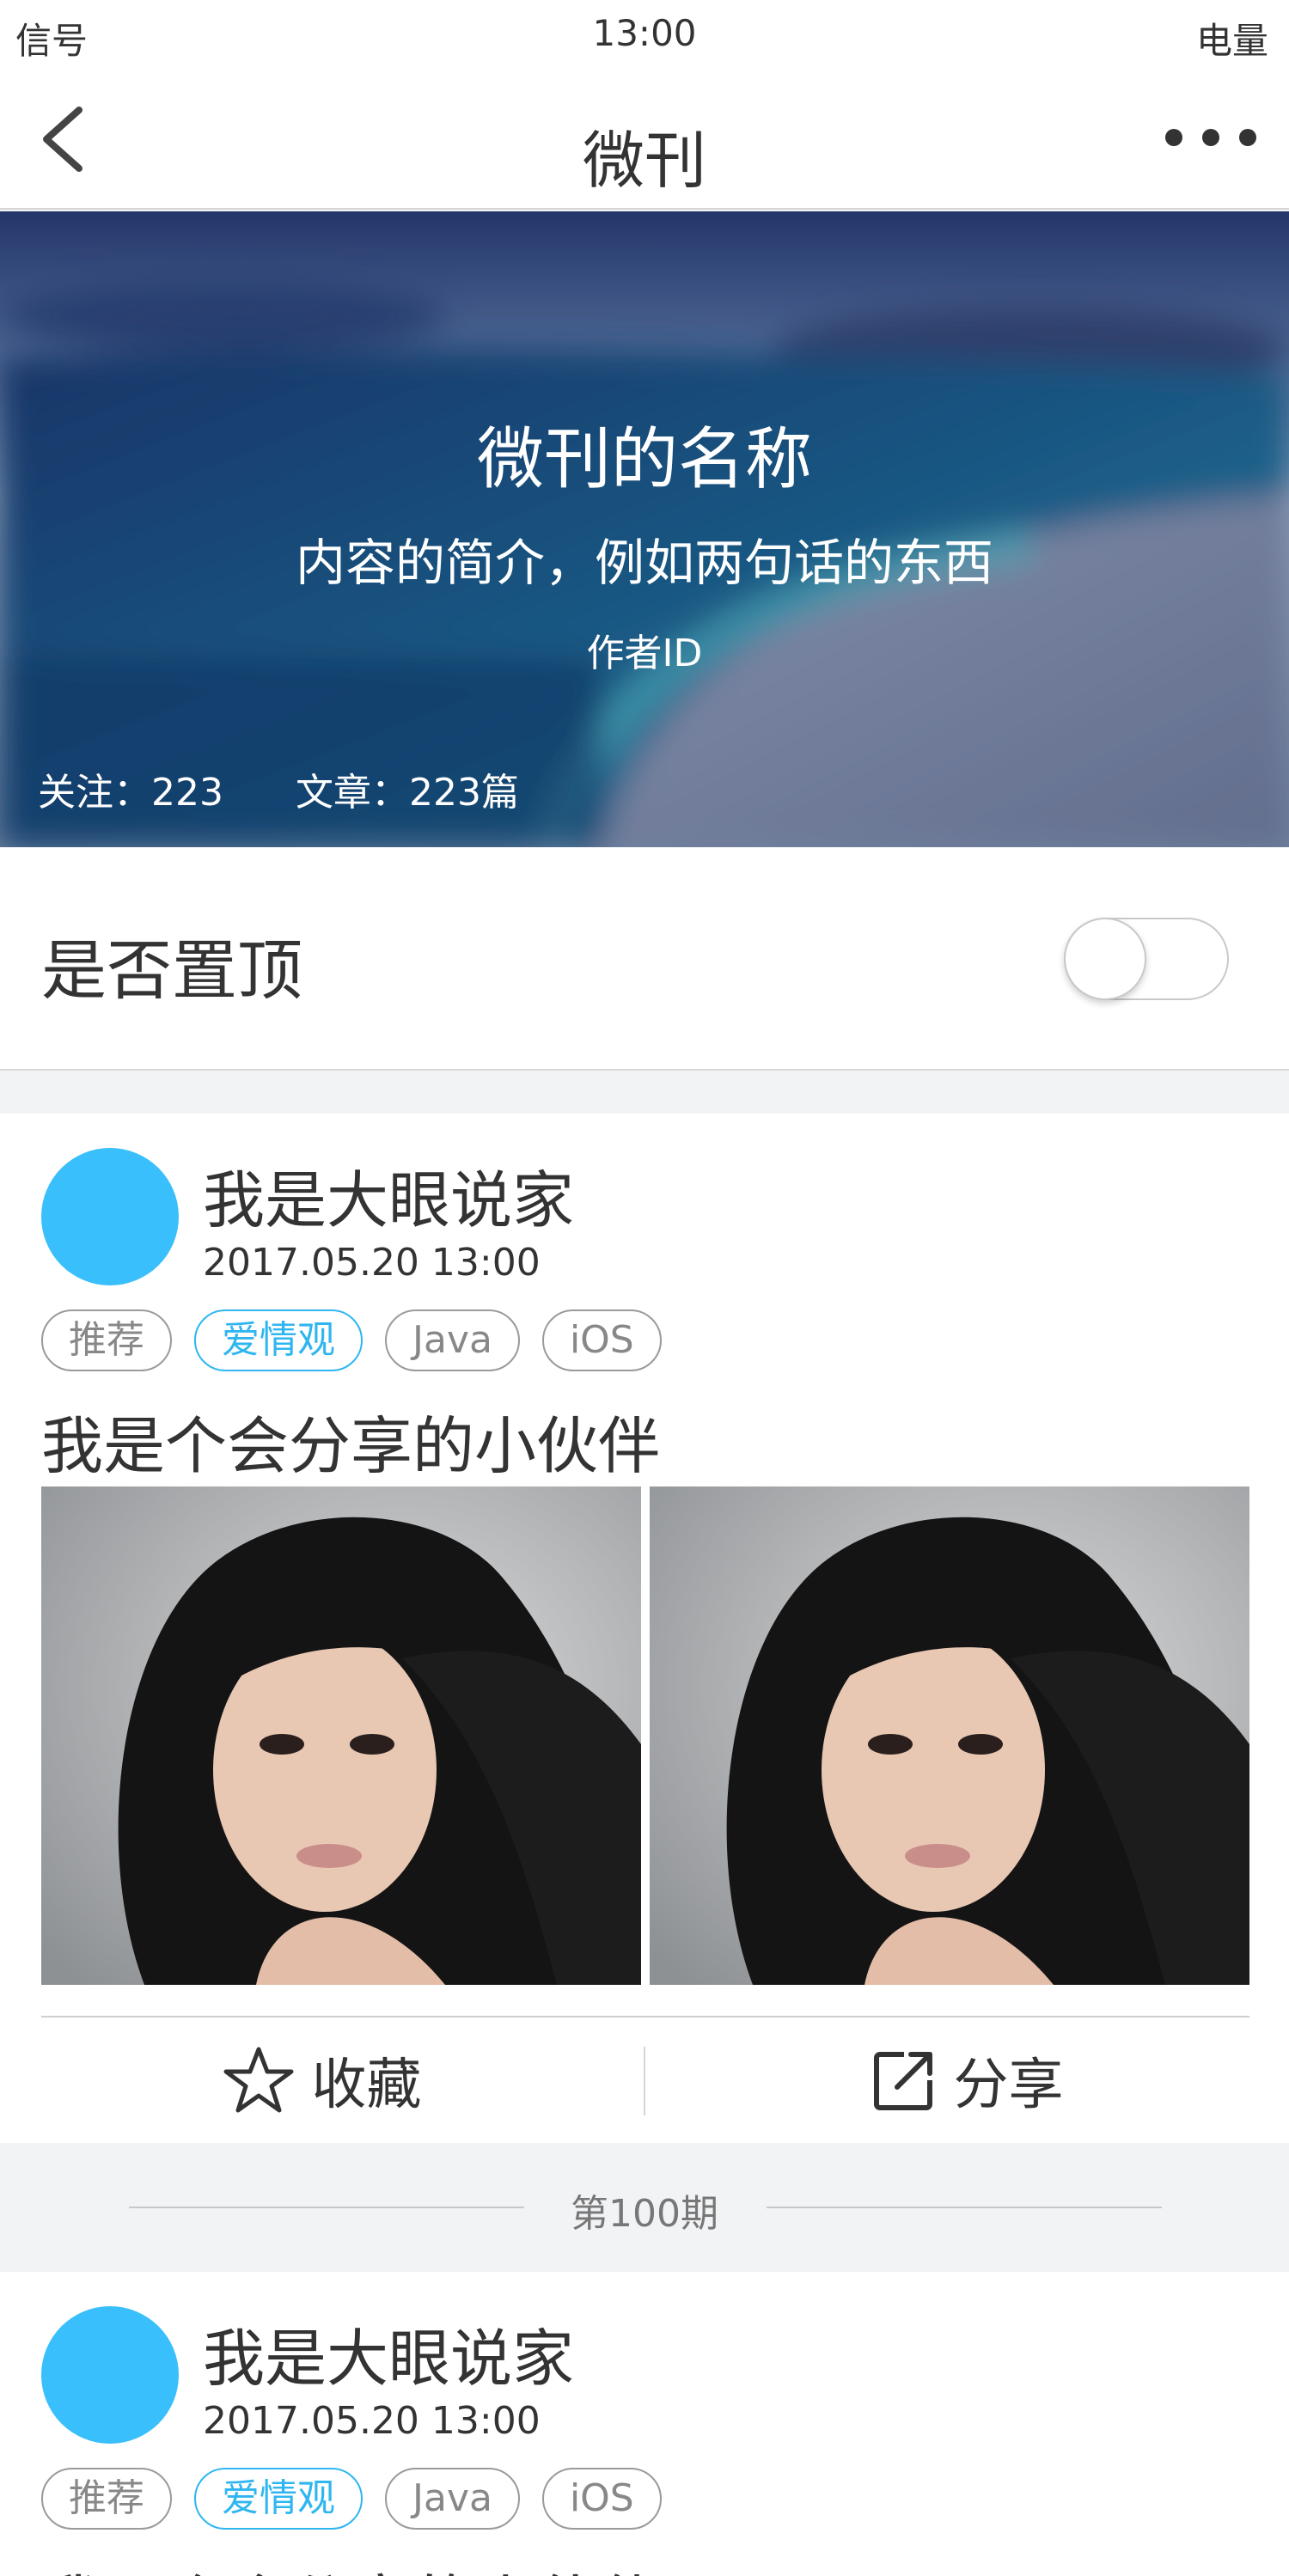  Describe the element at coordinates (902, 2081) in the screenshot. I see `share-icon` at that location.